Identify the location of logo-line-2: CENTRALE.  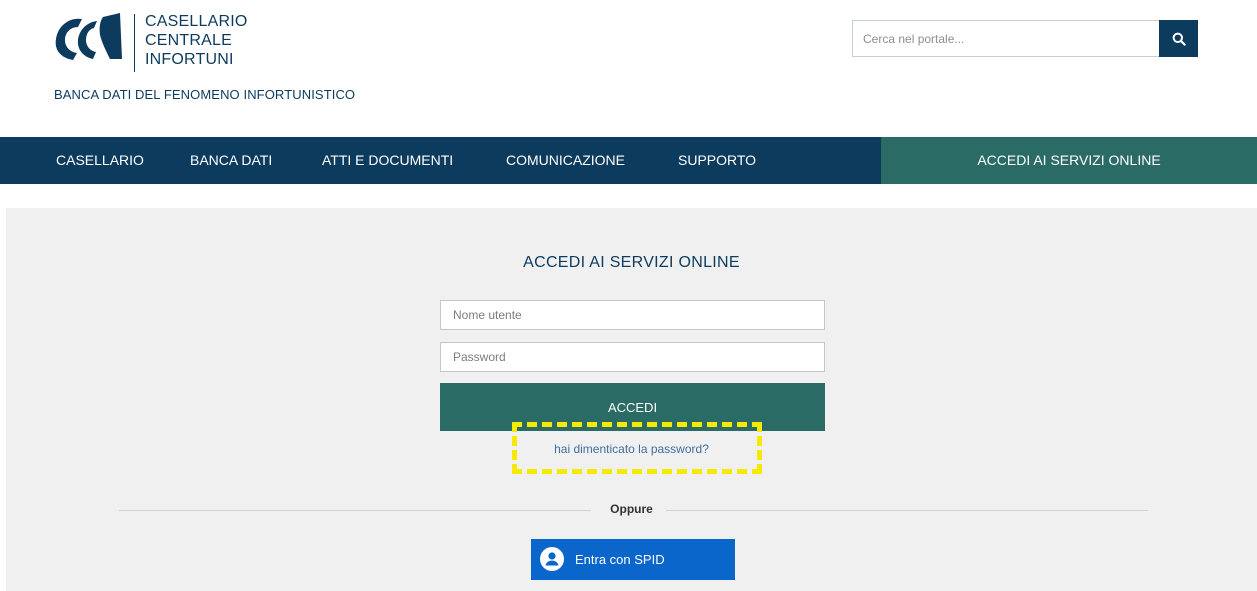
(188, 40).